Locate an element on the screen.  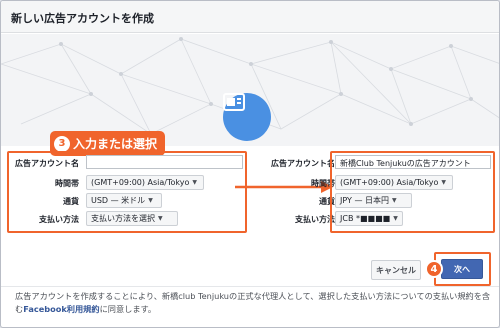
right-currency-label: 通貨 is located at coordinates (327, 201).